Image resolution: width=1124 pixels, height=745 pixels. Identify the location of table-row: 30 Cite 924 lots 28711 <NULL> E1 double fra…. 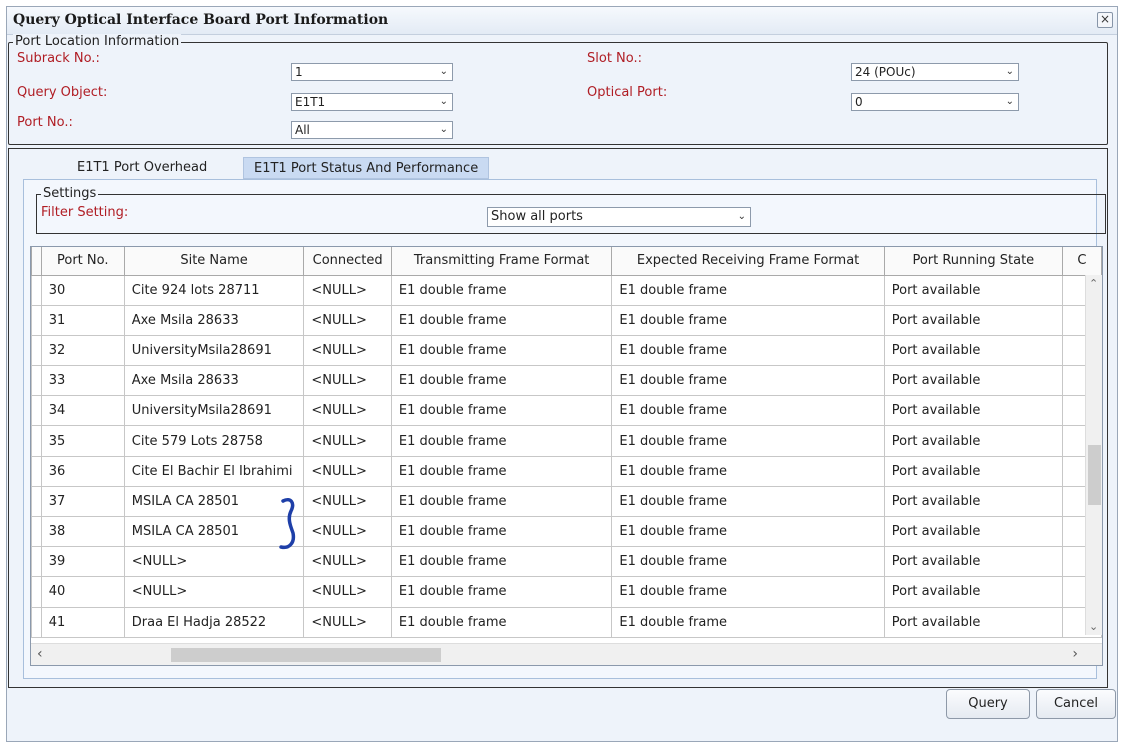
(566, 290).